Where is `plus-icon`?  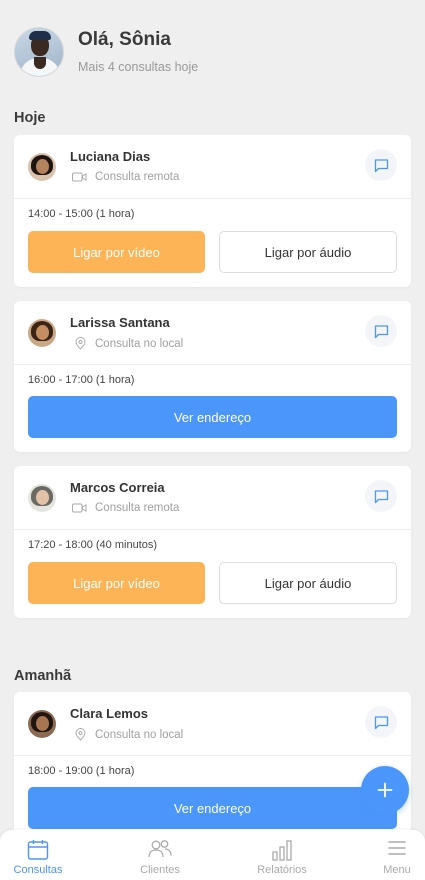
plus-icon is located at coordinates (385, 790).